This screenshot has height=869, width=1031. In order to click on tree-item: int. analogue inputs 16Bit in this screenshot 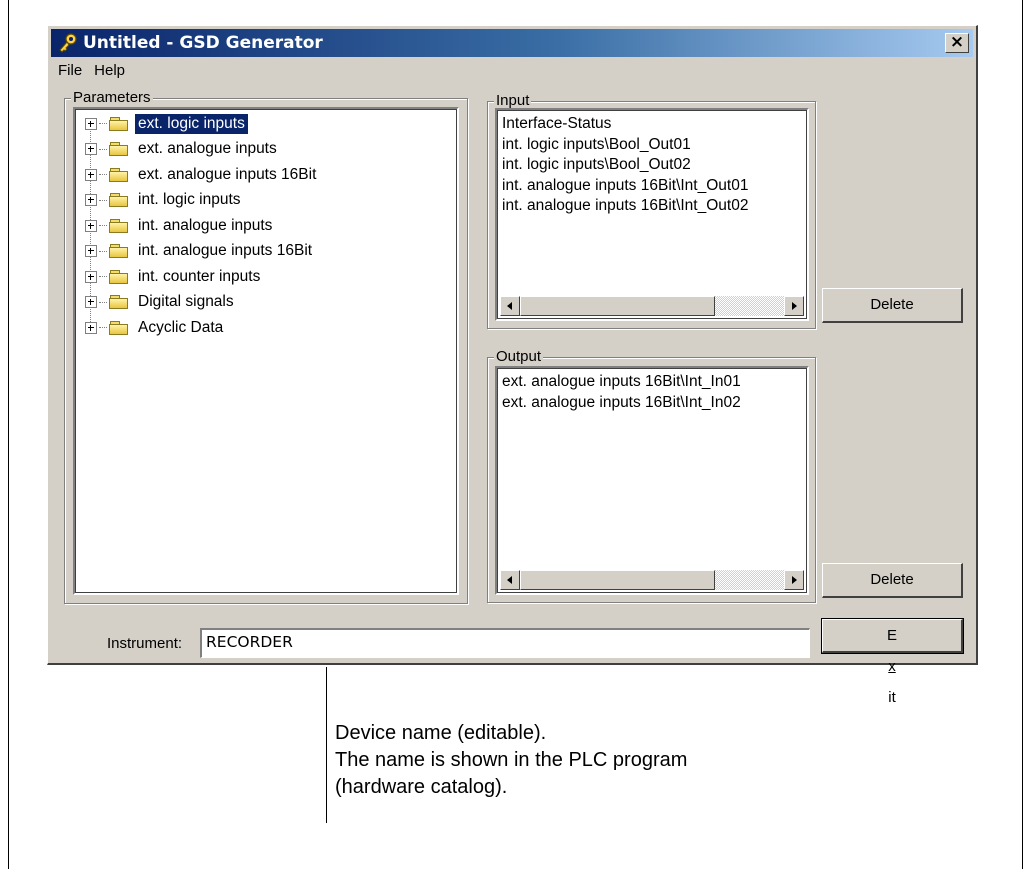, I will do `click(195, 251)`.